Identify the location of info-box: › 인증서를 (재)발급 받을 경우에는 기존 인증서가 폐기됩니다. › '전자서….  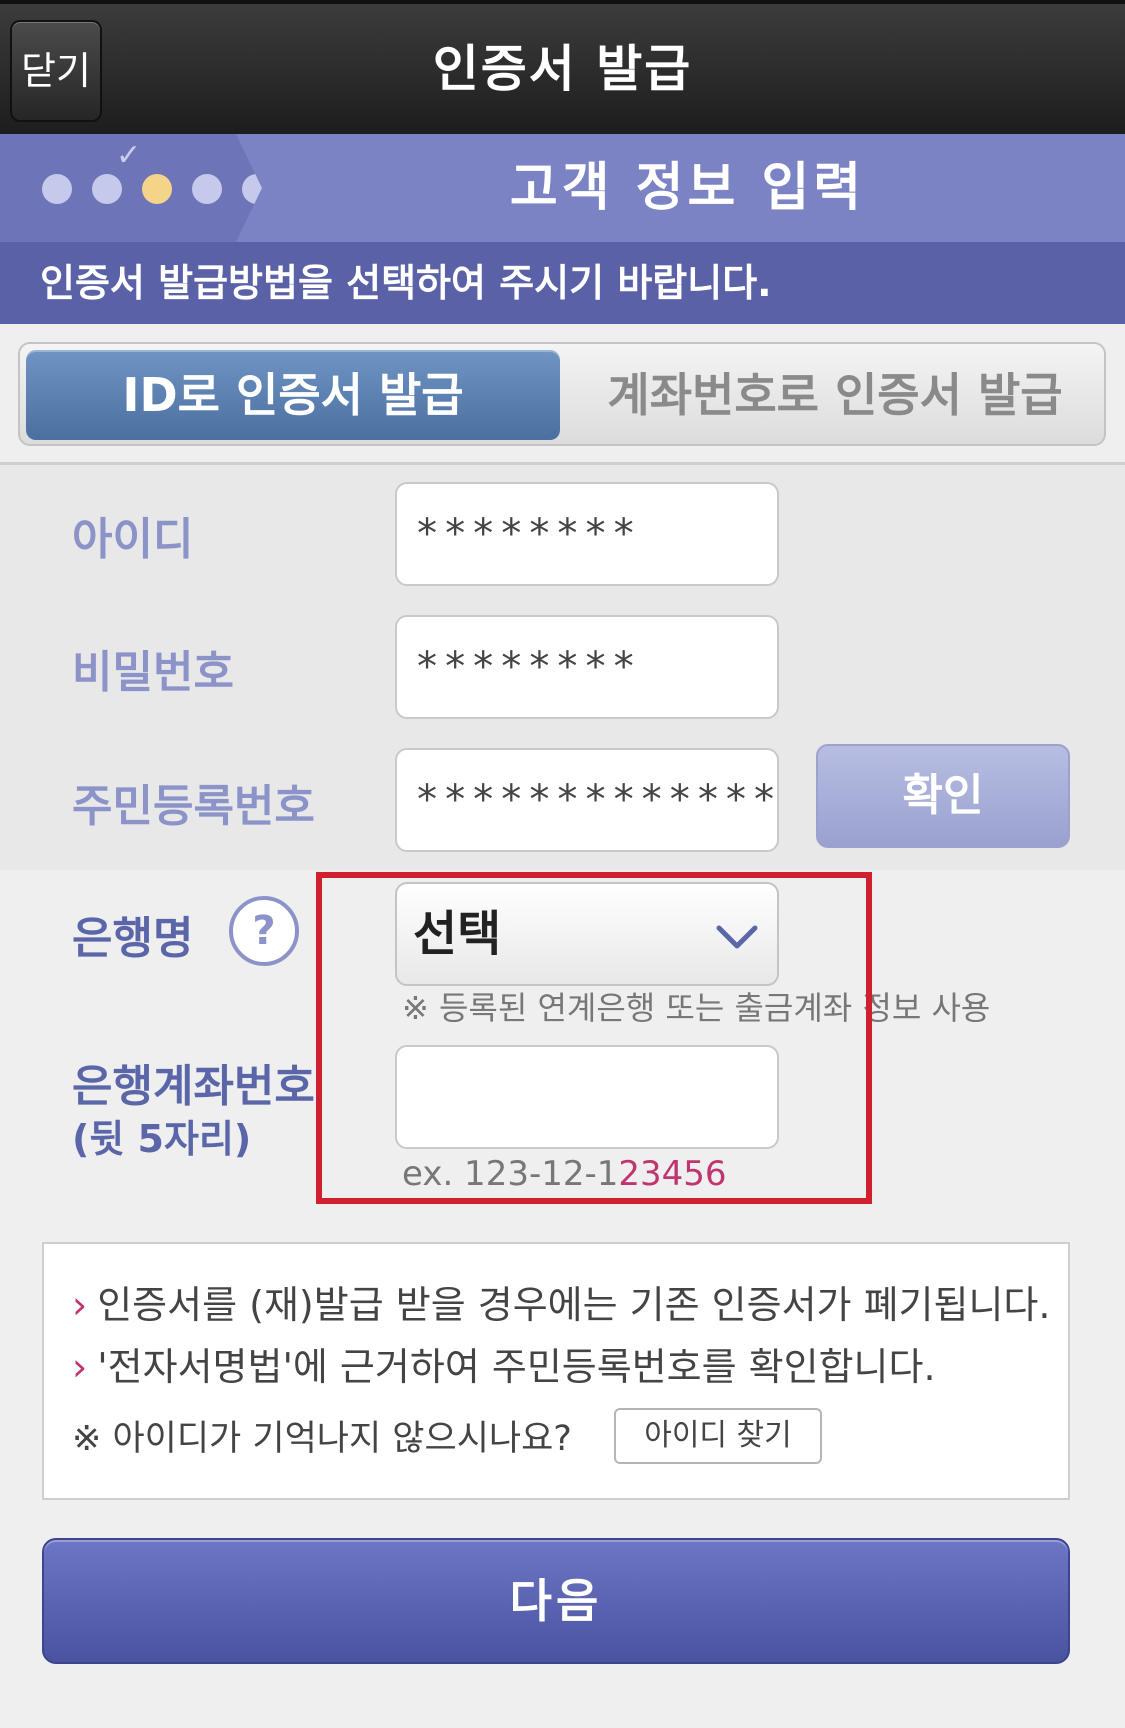
(556, 1371).